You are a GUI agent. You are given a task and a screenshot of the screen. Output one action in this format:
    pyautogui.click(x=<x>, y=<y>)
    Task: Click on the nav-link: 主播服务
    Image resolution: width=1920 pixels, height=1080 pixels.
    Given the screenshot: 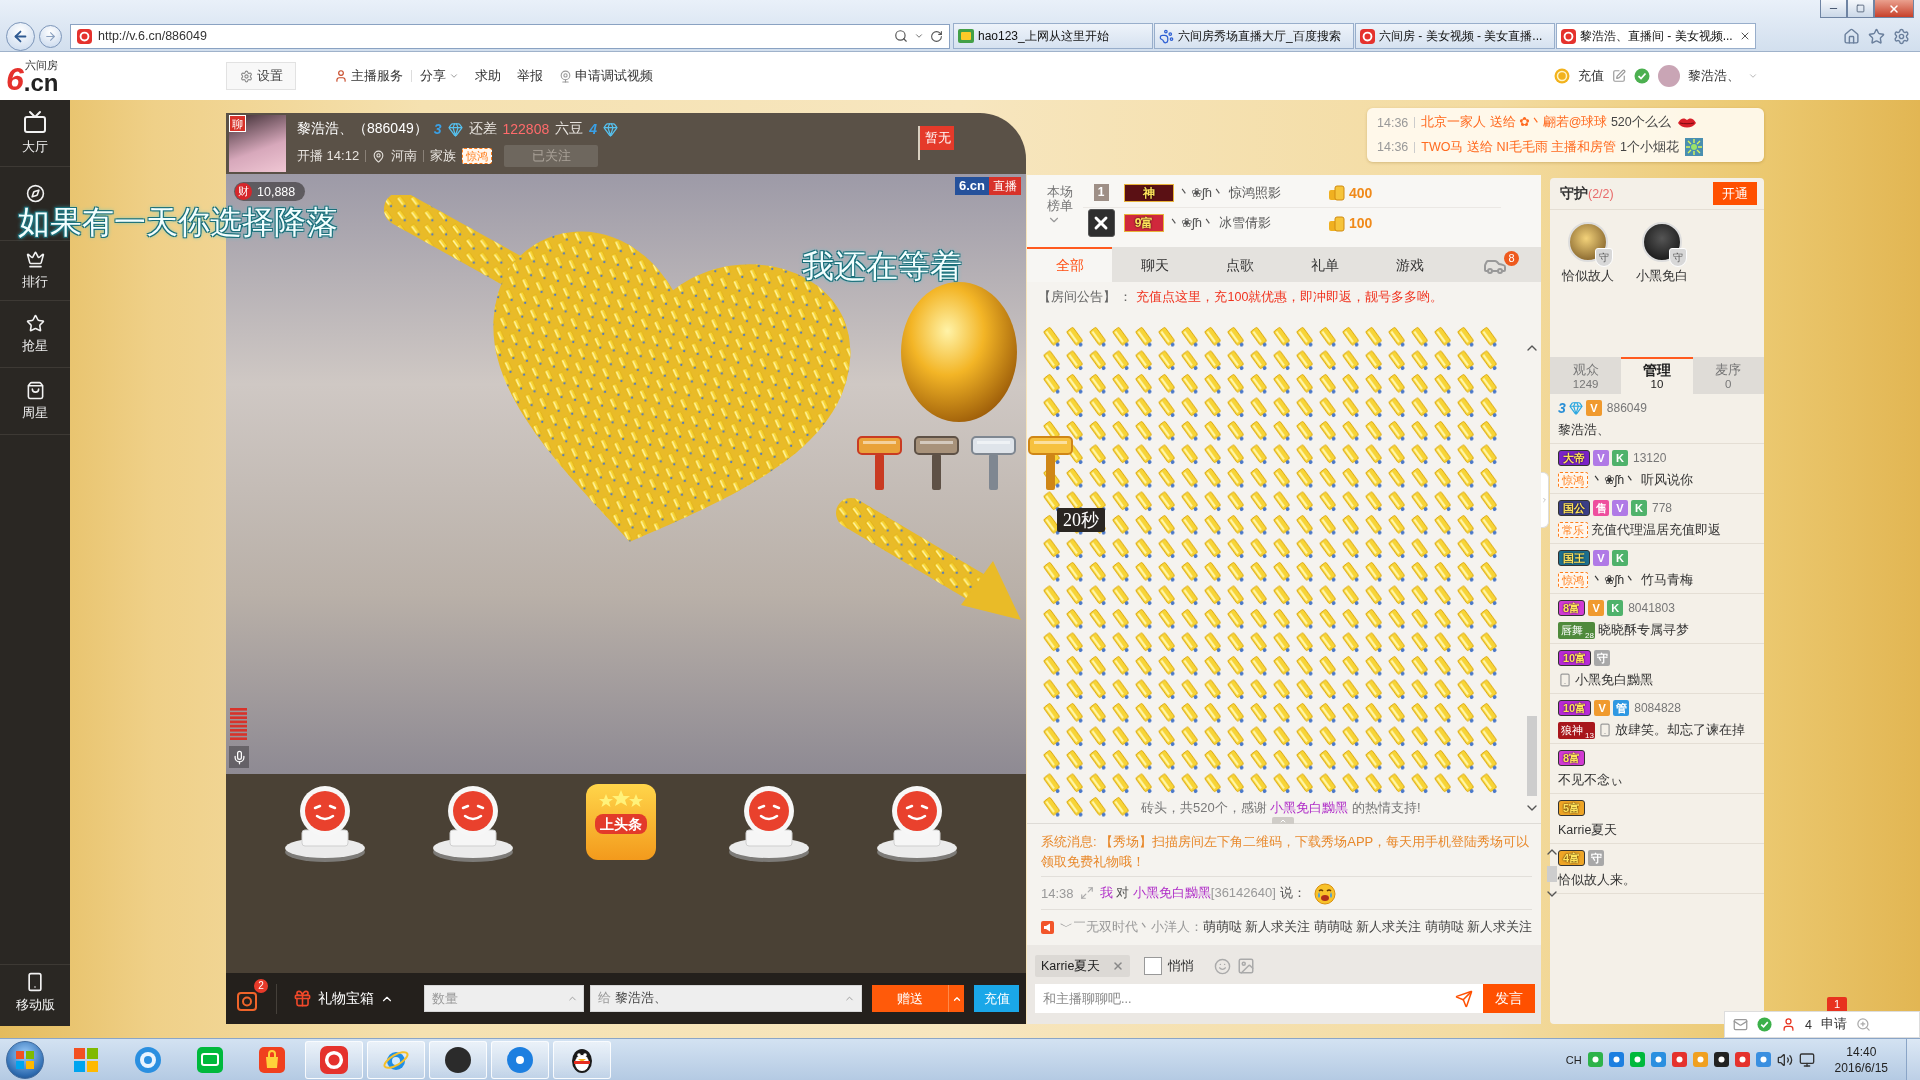 What is the action you would take?
    pyautogui.click(x=368, y=76)
    